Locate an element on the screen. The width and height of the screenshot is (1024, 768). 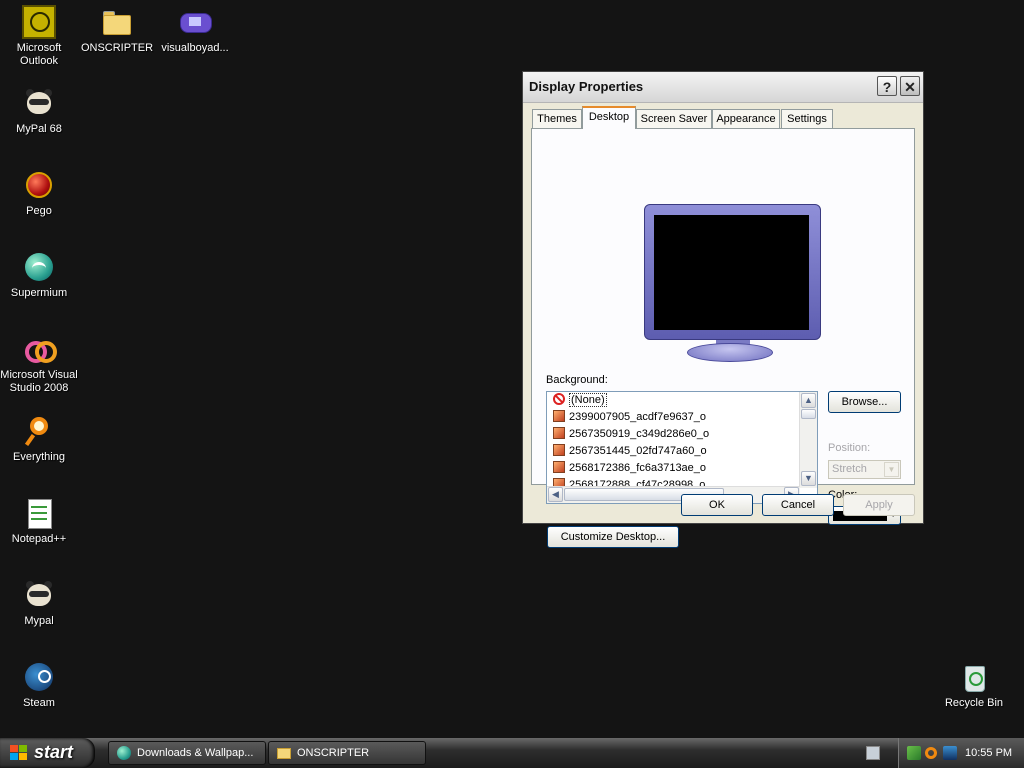
desktop-icon-recycle-bin: Recycle Bin is located at coordinates (974, 685).